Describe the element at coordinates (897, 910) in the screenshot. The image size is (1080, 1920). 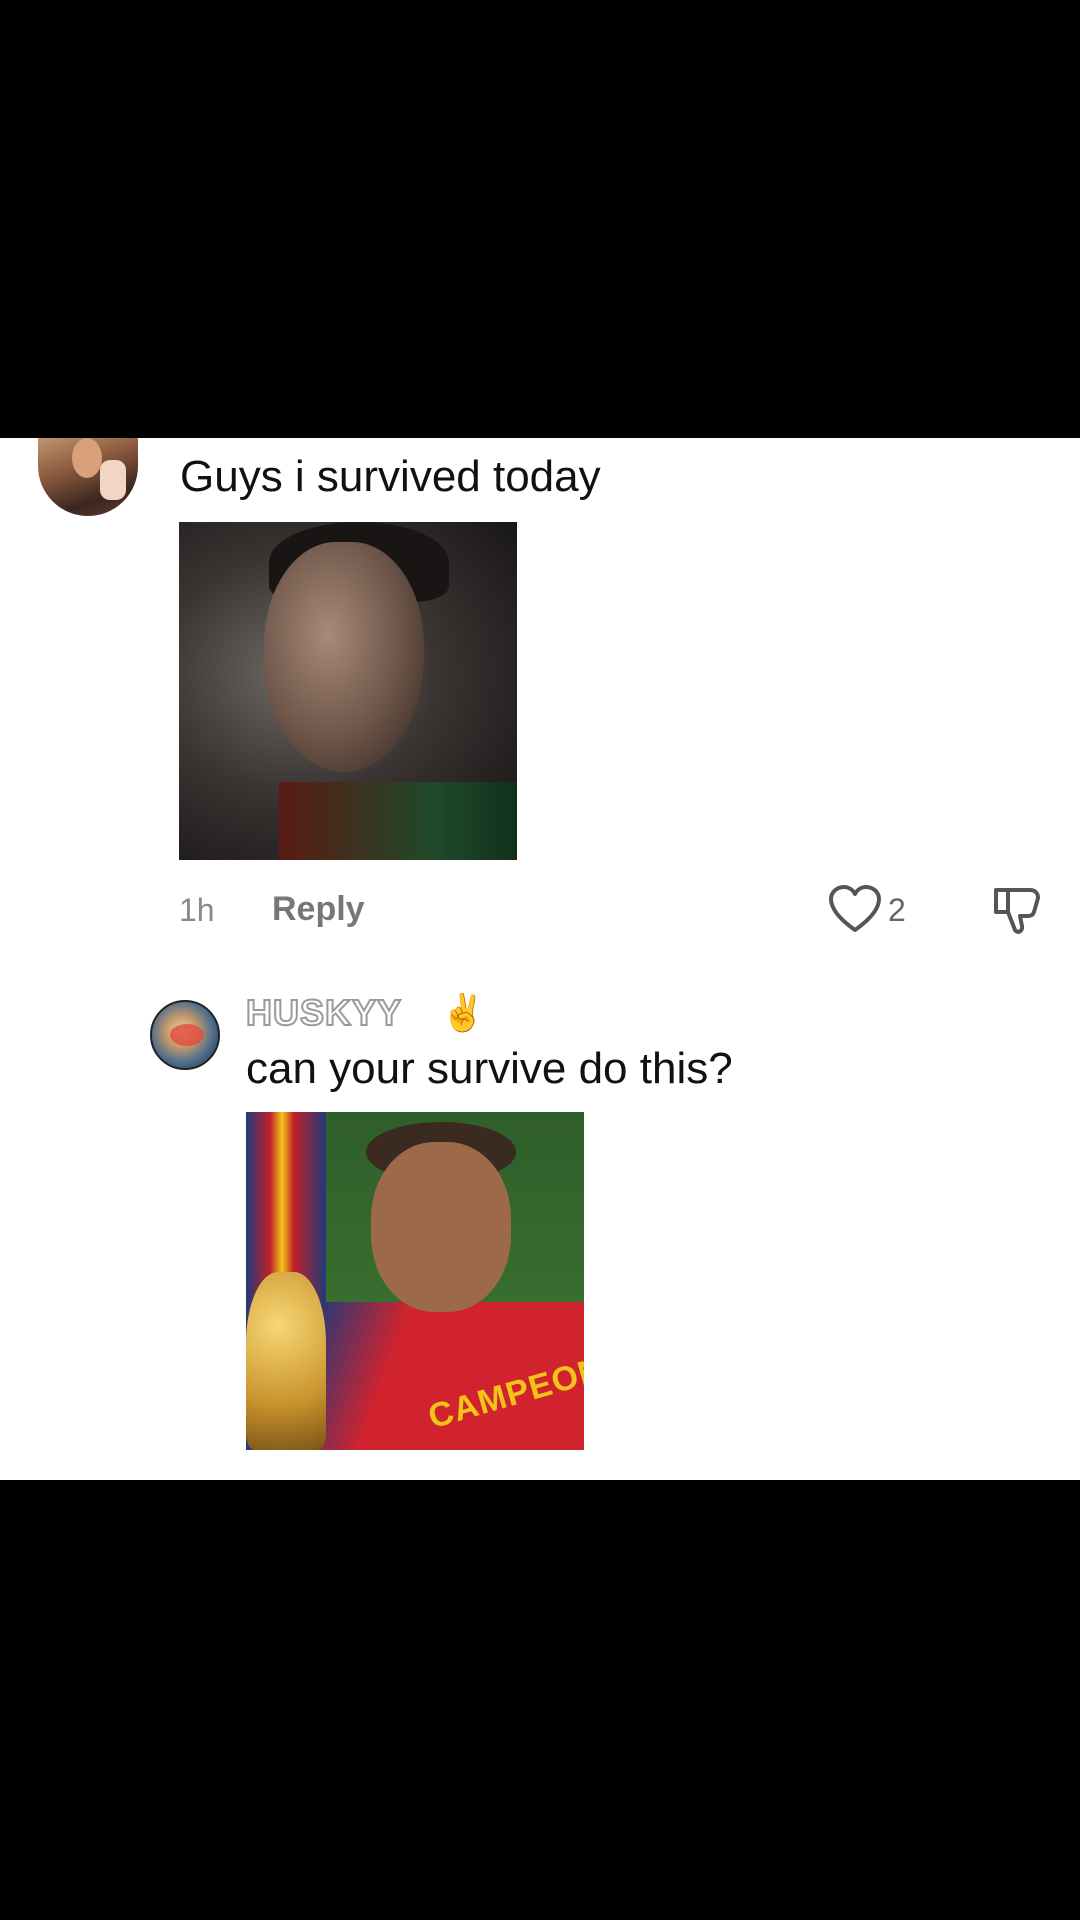
I see `like-count: 2` at that location.